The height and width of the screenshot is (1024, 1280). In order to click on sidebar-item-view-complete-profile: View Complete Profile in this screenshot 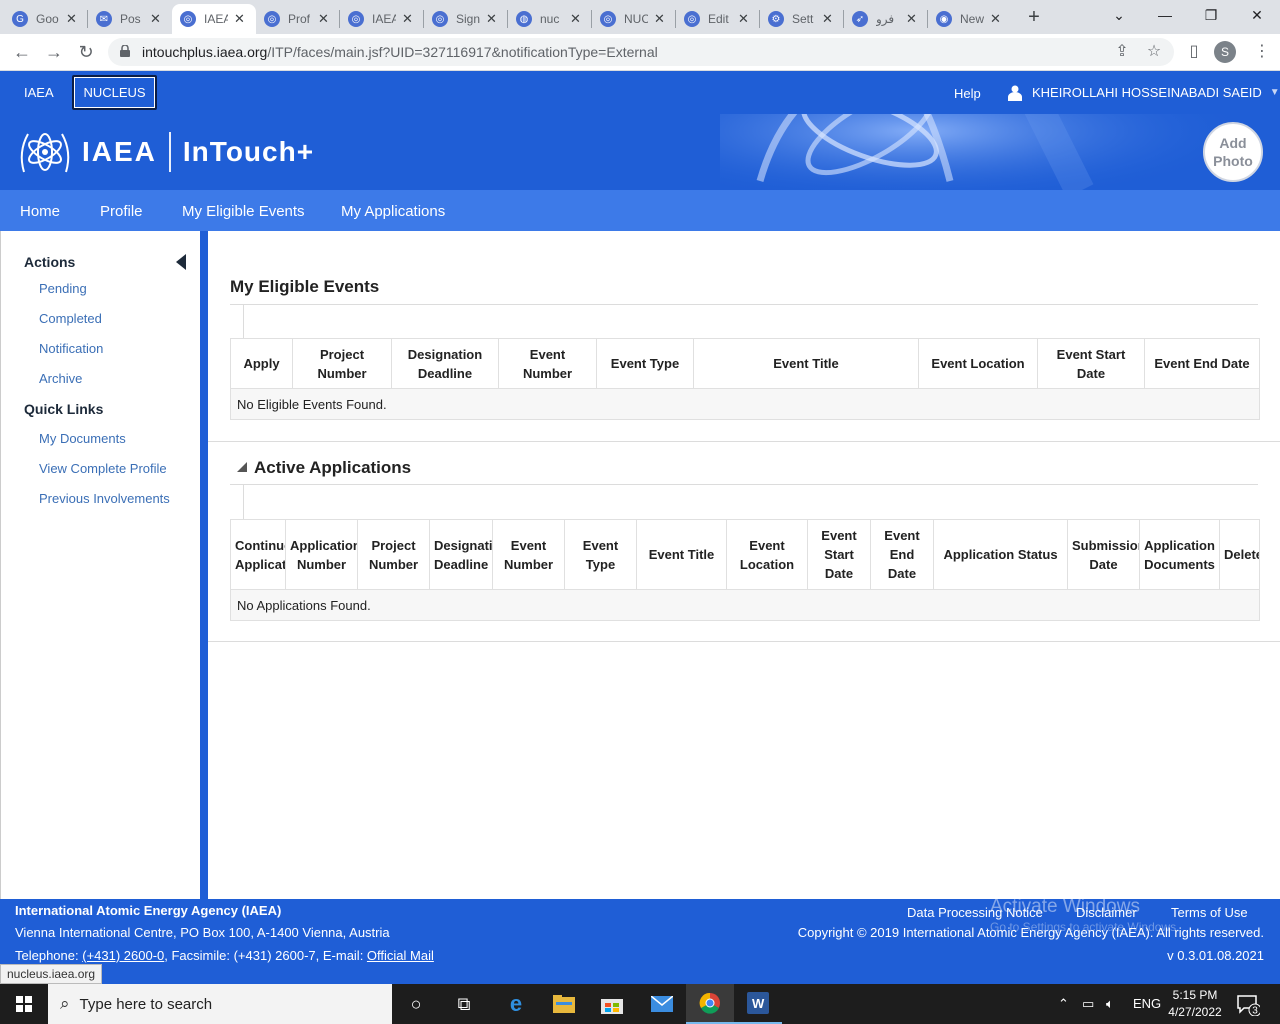, I will do `click(103, 468)`.